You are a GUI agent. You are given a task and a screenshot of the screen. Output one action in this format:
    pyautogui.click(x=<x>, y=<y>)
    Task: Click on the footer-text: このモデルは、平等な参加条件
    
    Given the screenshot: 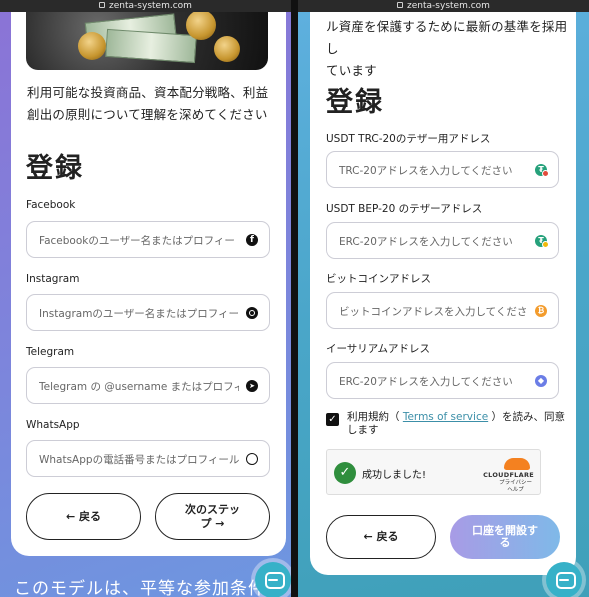 What is the action you would take?
    pyautogui.click(x=140, y=588)
    